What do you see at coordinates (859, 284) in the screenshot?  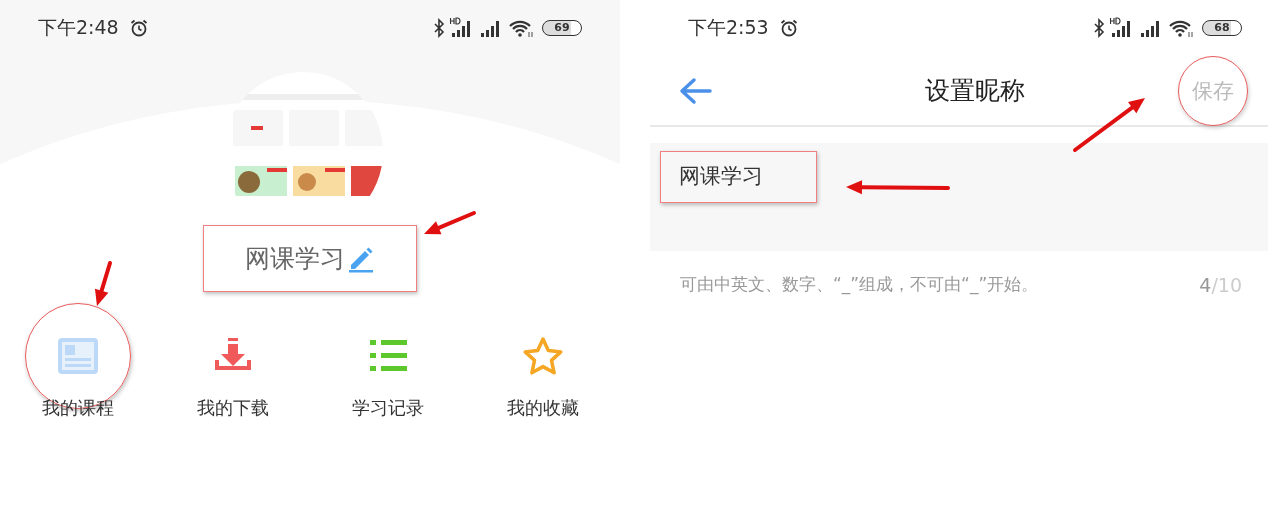 I see `hint-text: 可由中英文、数字、“_”组成，不可由“_”开始。` at bounding box center [859, 284].